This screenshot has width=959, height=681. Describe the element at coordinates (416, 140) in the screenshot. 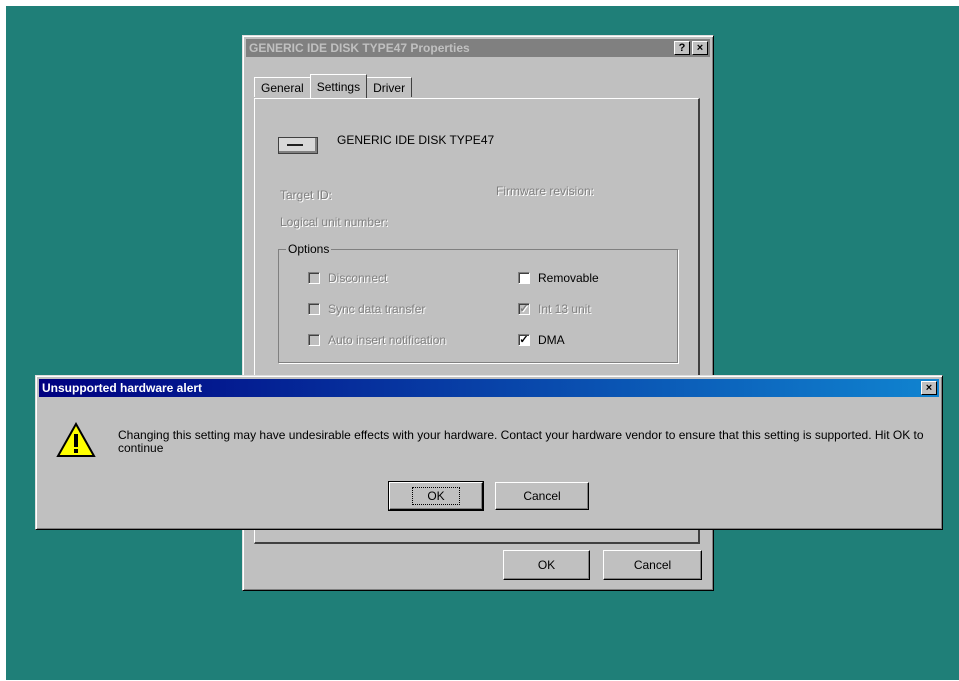

I see `device-name: GENERIC IDE DISK TYPE47` at that location.